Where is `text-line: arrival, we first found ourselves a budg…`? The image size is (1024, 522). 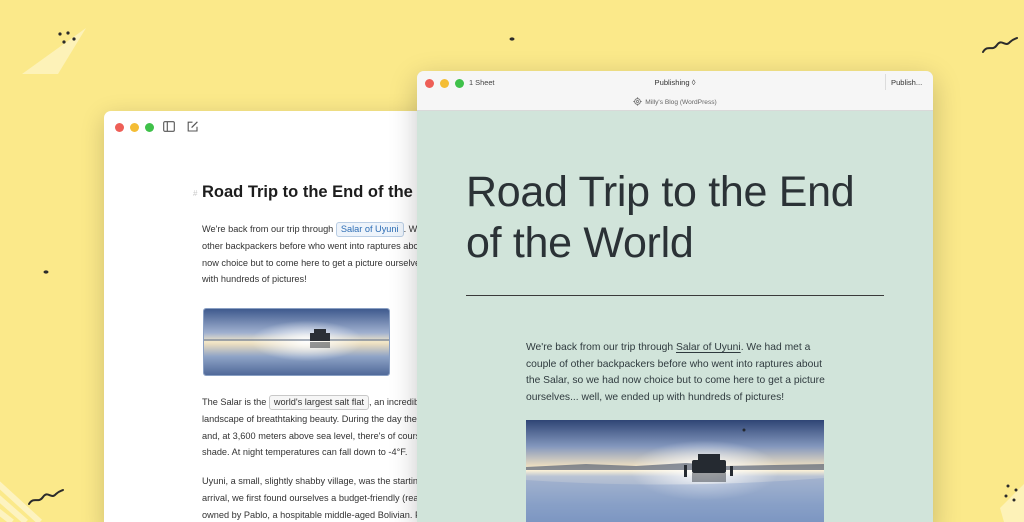
text-line: arrival, we first found ourselves a budg… is located at coordinates (310, 497).